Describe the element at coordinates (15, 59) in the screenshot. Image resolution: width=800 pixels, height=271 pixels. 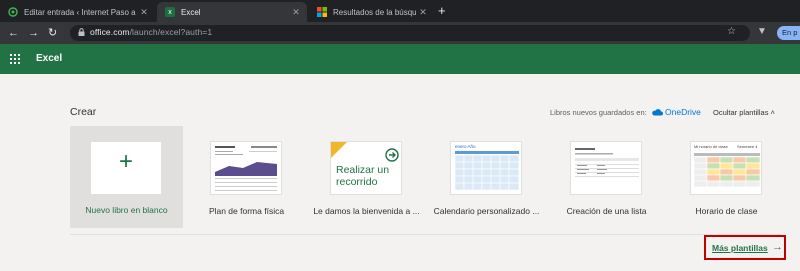
I see `app-launcher-icon` at that location.